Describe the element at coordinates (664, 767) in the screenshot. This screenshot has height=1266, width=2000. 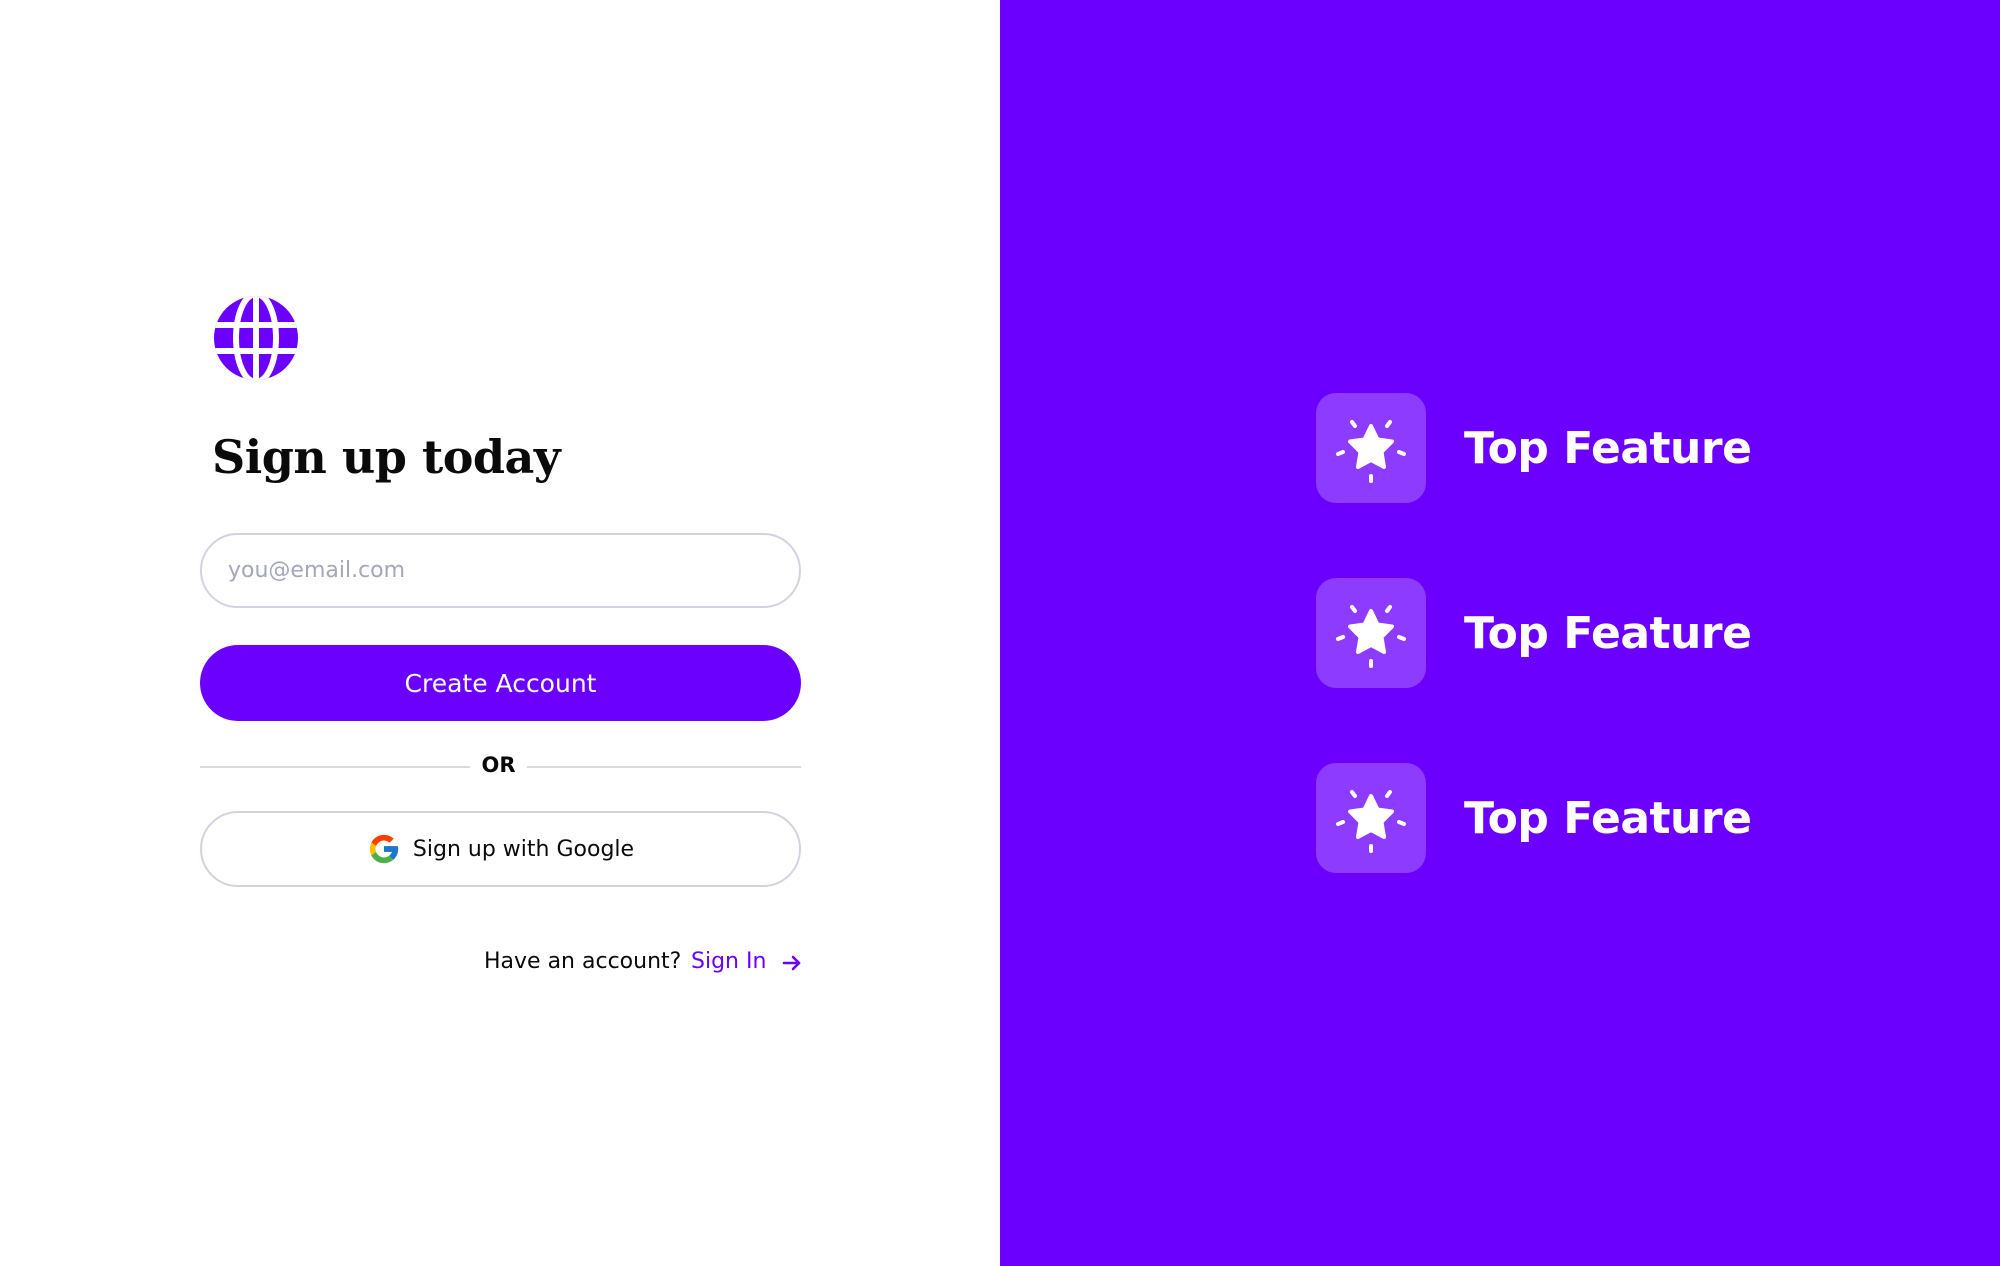
I see `divider-right` at that location.